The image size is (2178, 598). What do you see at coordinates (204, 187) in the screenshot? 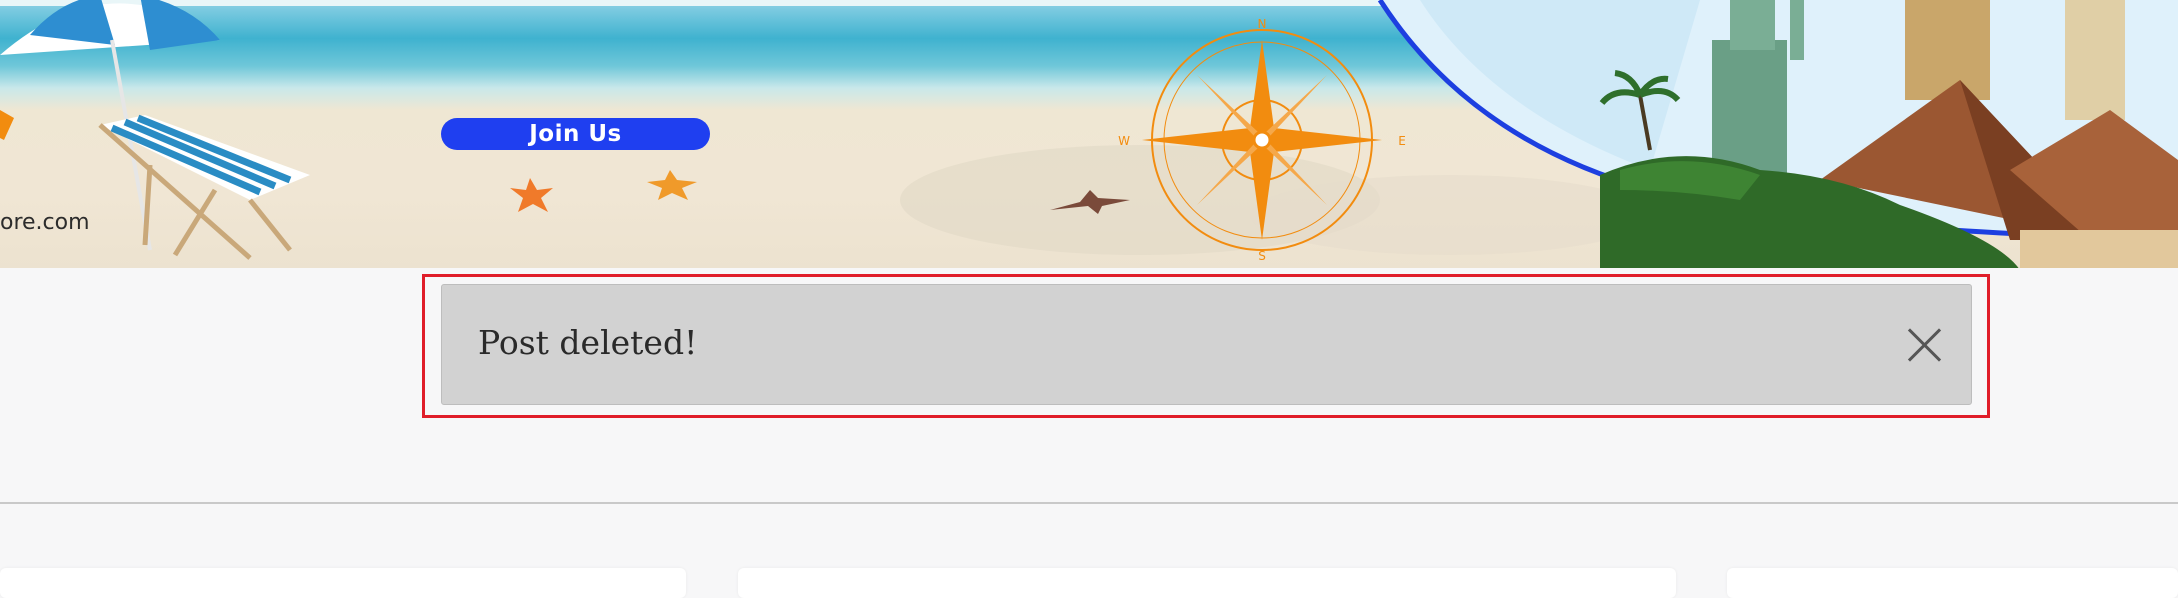
I see `beach-chair-icon` at bounding box center [204, 187].